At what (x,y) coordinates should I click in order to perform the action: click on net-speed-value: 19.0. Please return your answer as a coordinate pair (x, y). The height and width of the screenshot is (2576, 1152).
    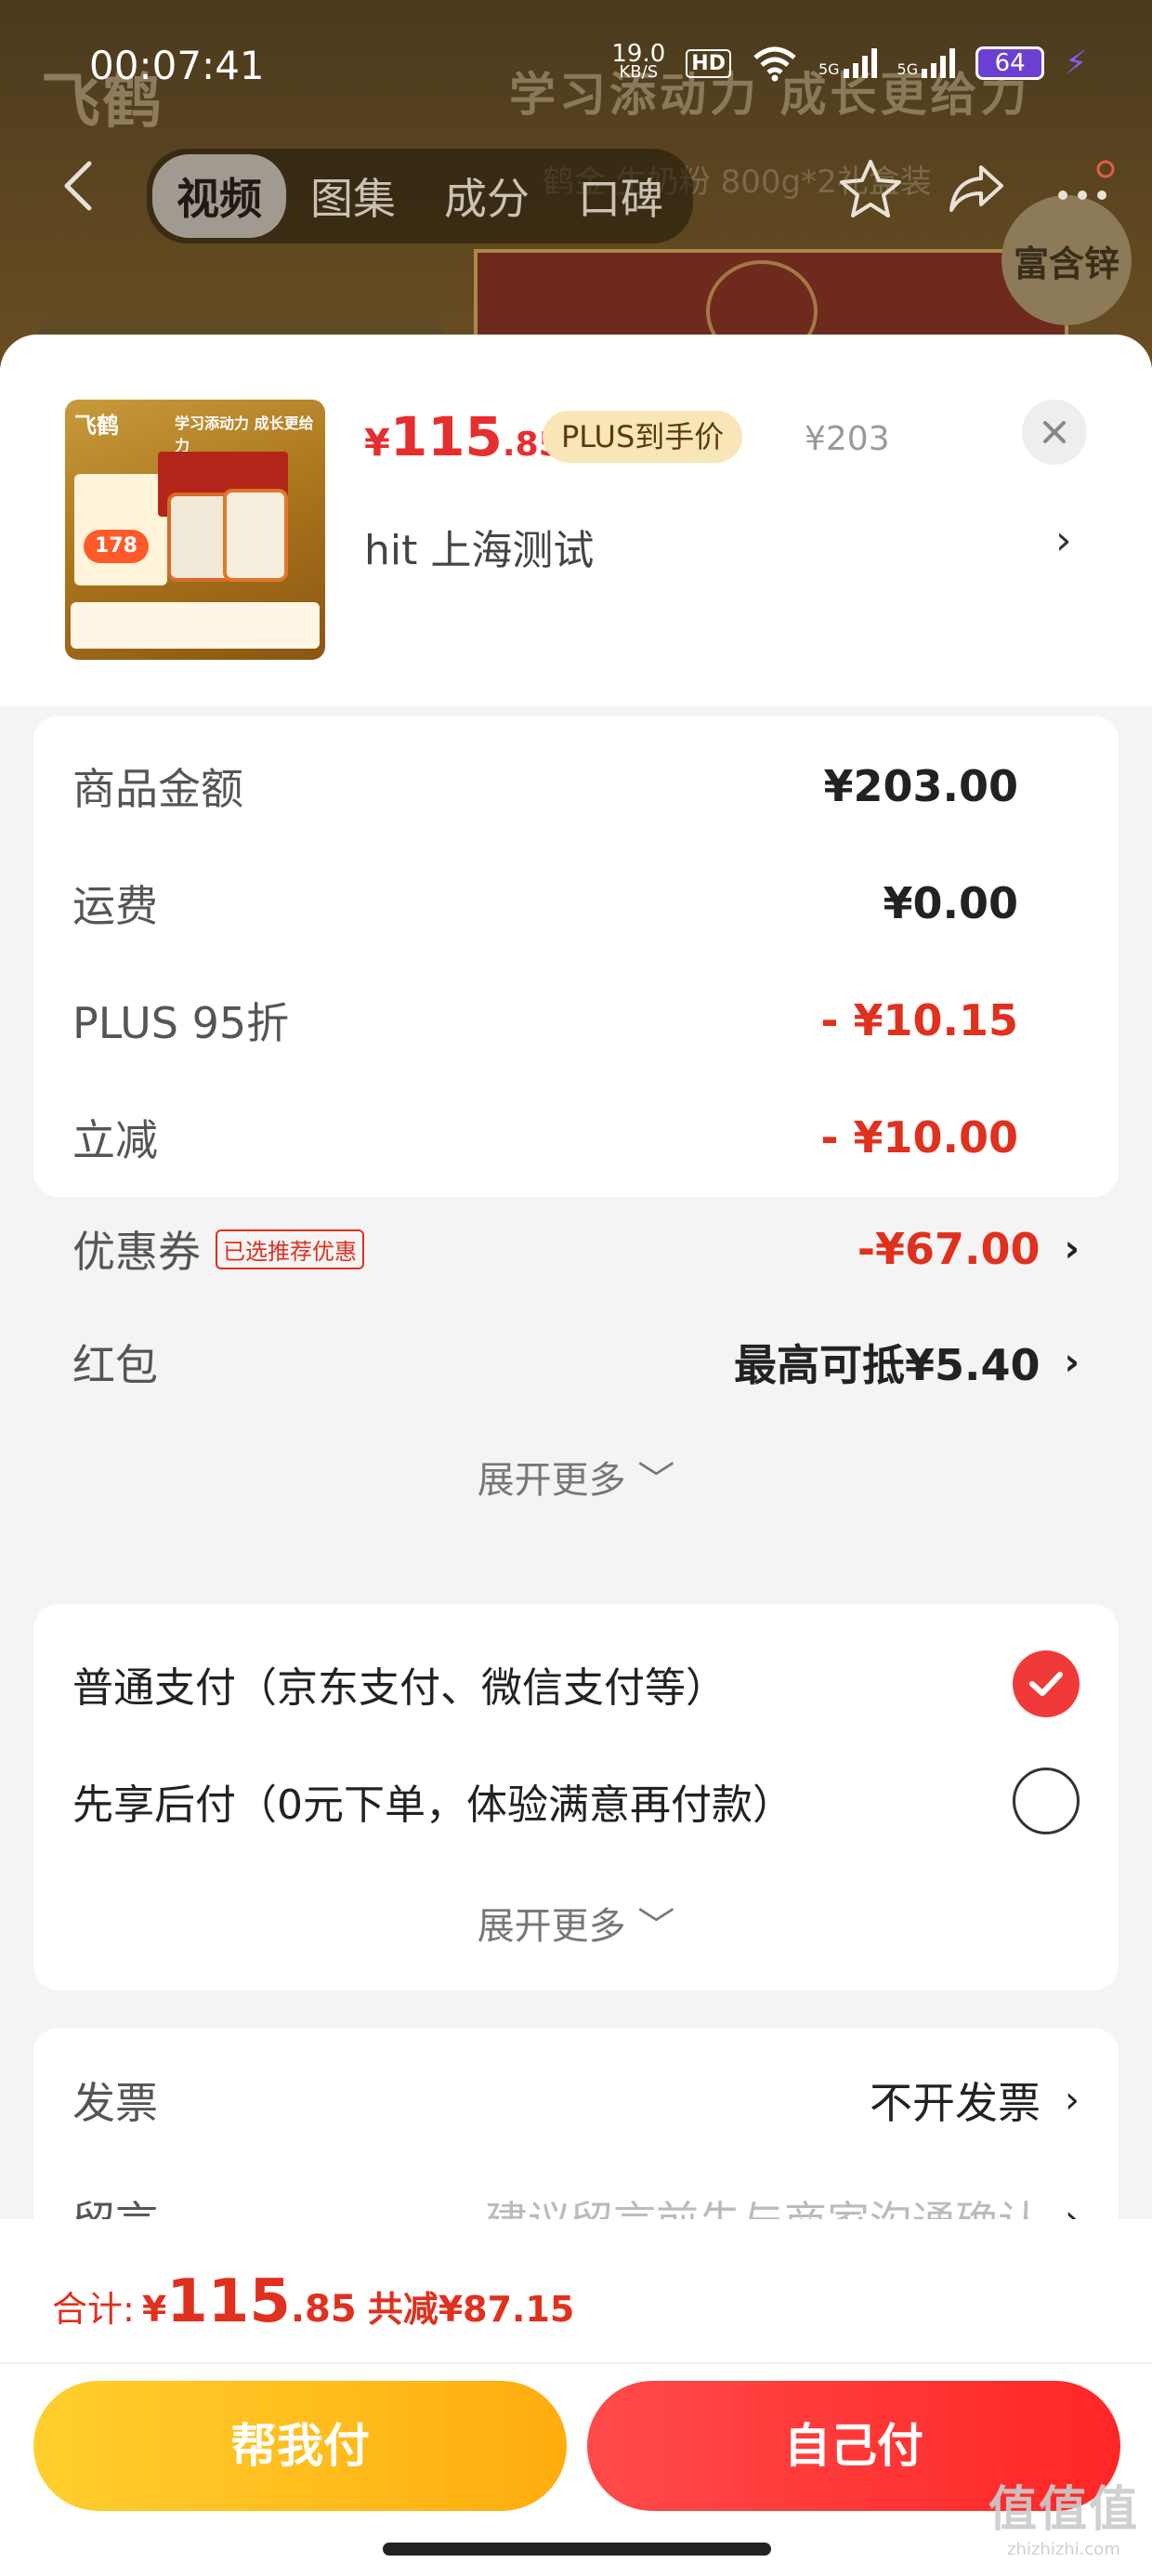
    Looking at the image, I should click on (638, 54).